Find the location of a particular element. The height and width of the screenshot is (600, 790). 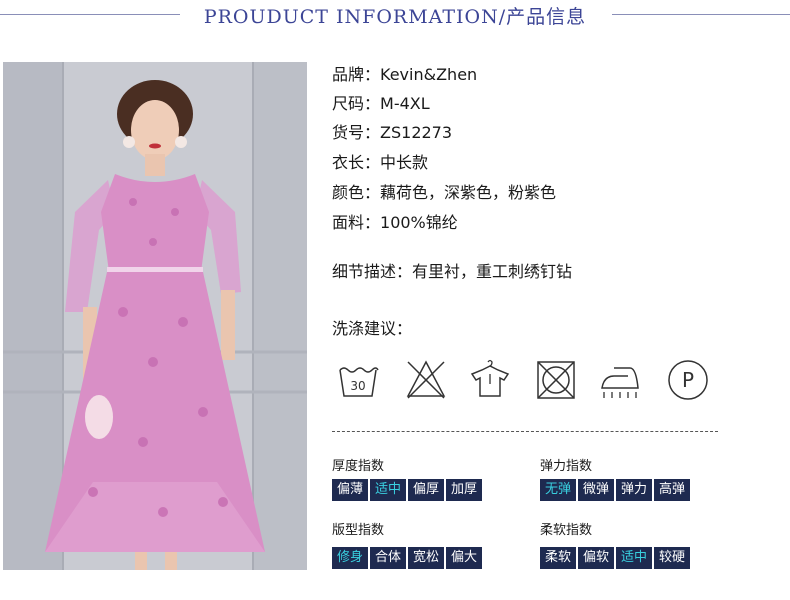

washing-title: 洗涤建议： is located at coordinates (372, 328).